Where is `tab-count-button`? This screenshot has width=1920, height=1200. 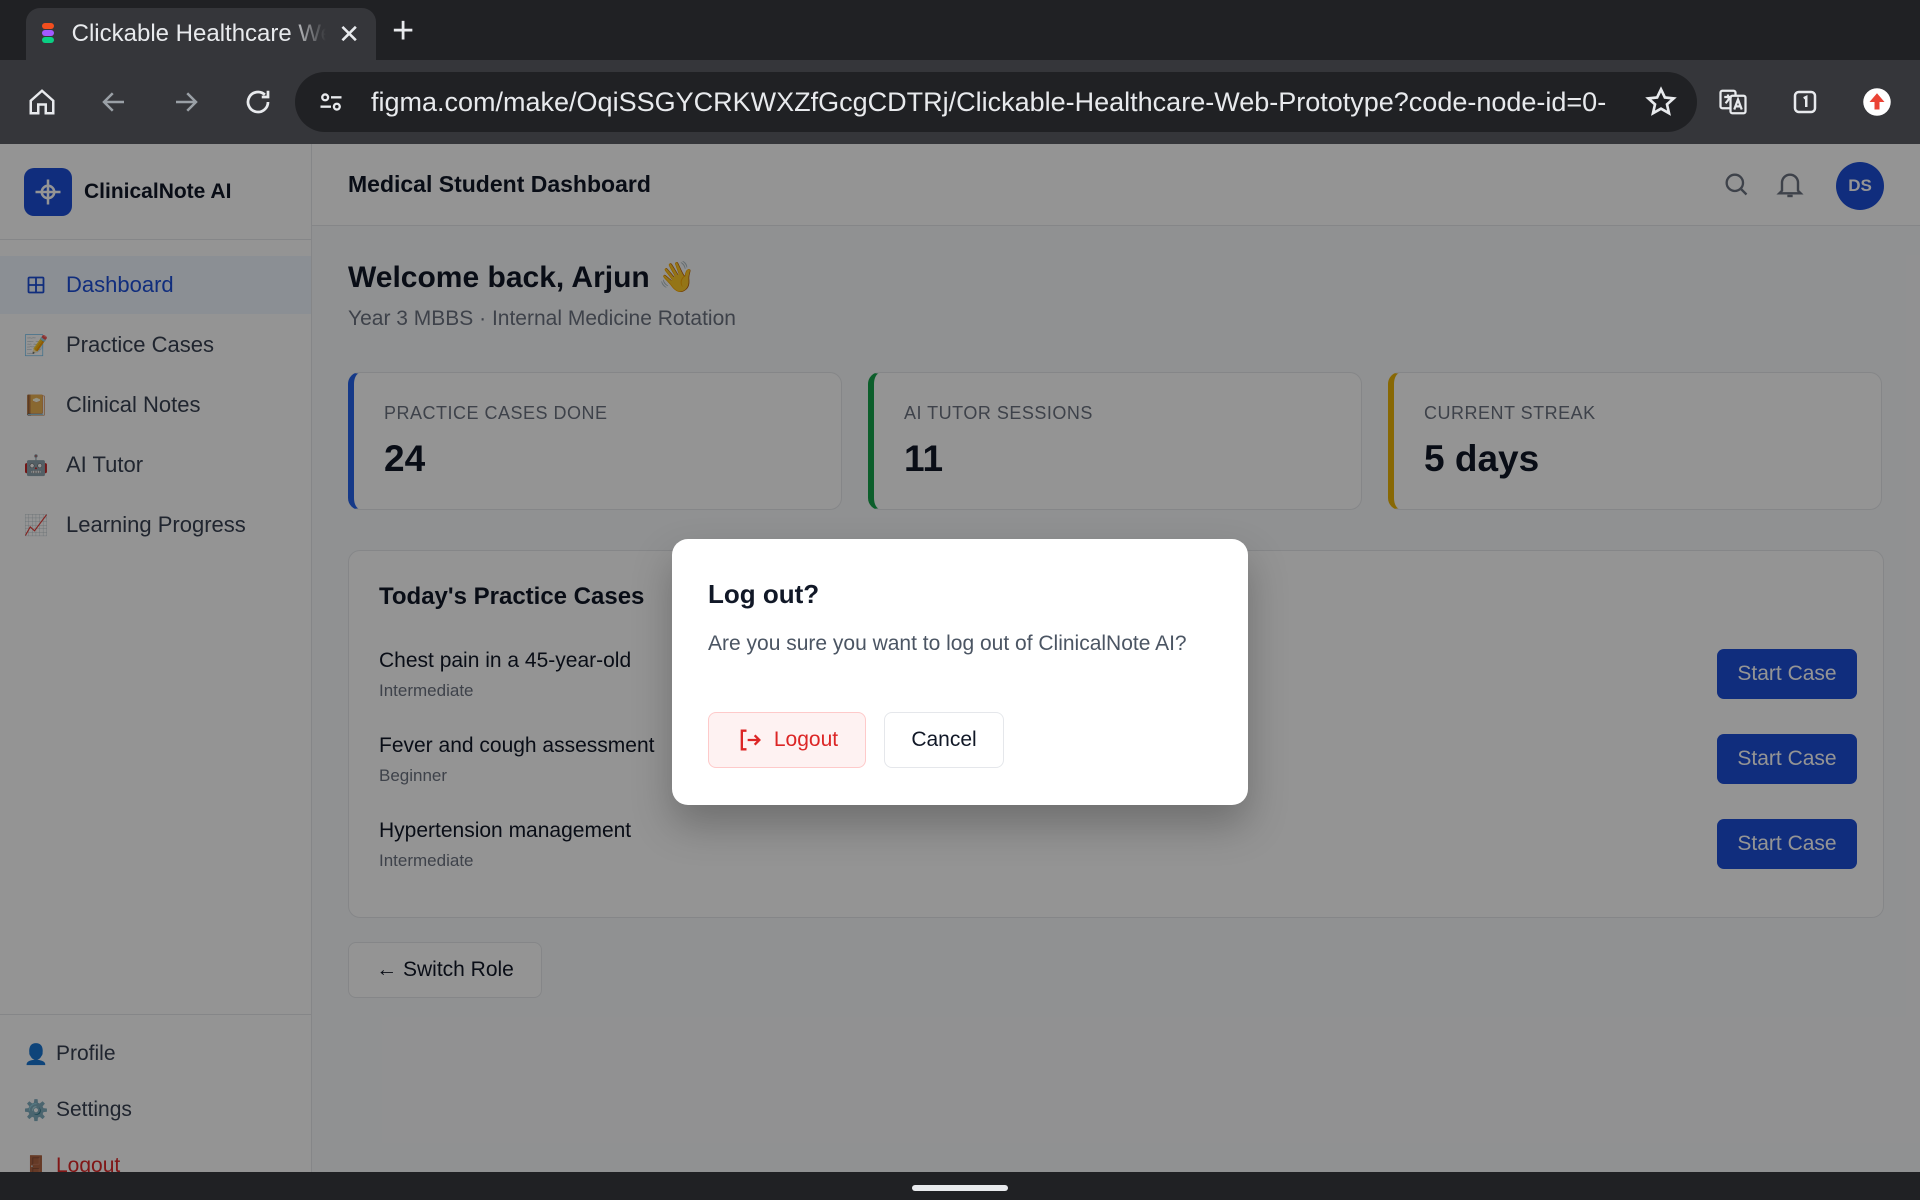
tab-count-button is located at coordinates (1805, 102).